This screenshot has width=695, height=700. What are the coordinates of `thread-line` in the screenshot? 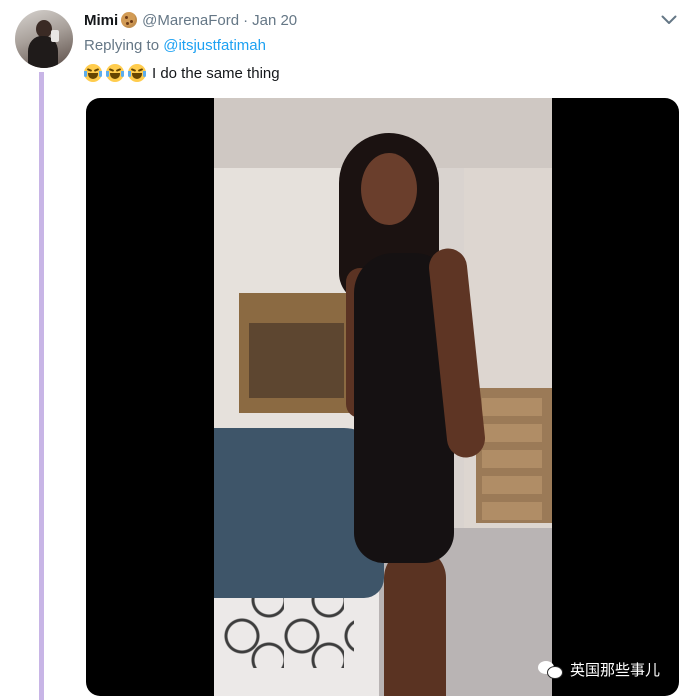 It's located at (41, 386).